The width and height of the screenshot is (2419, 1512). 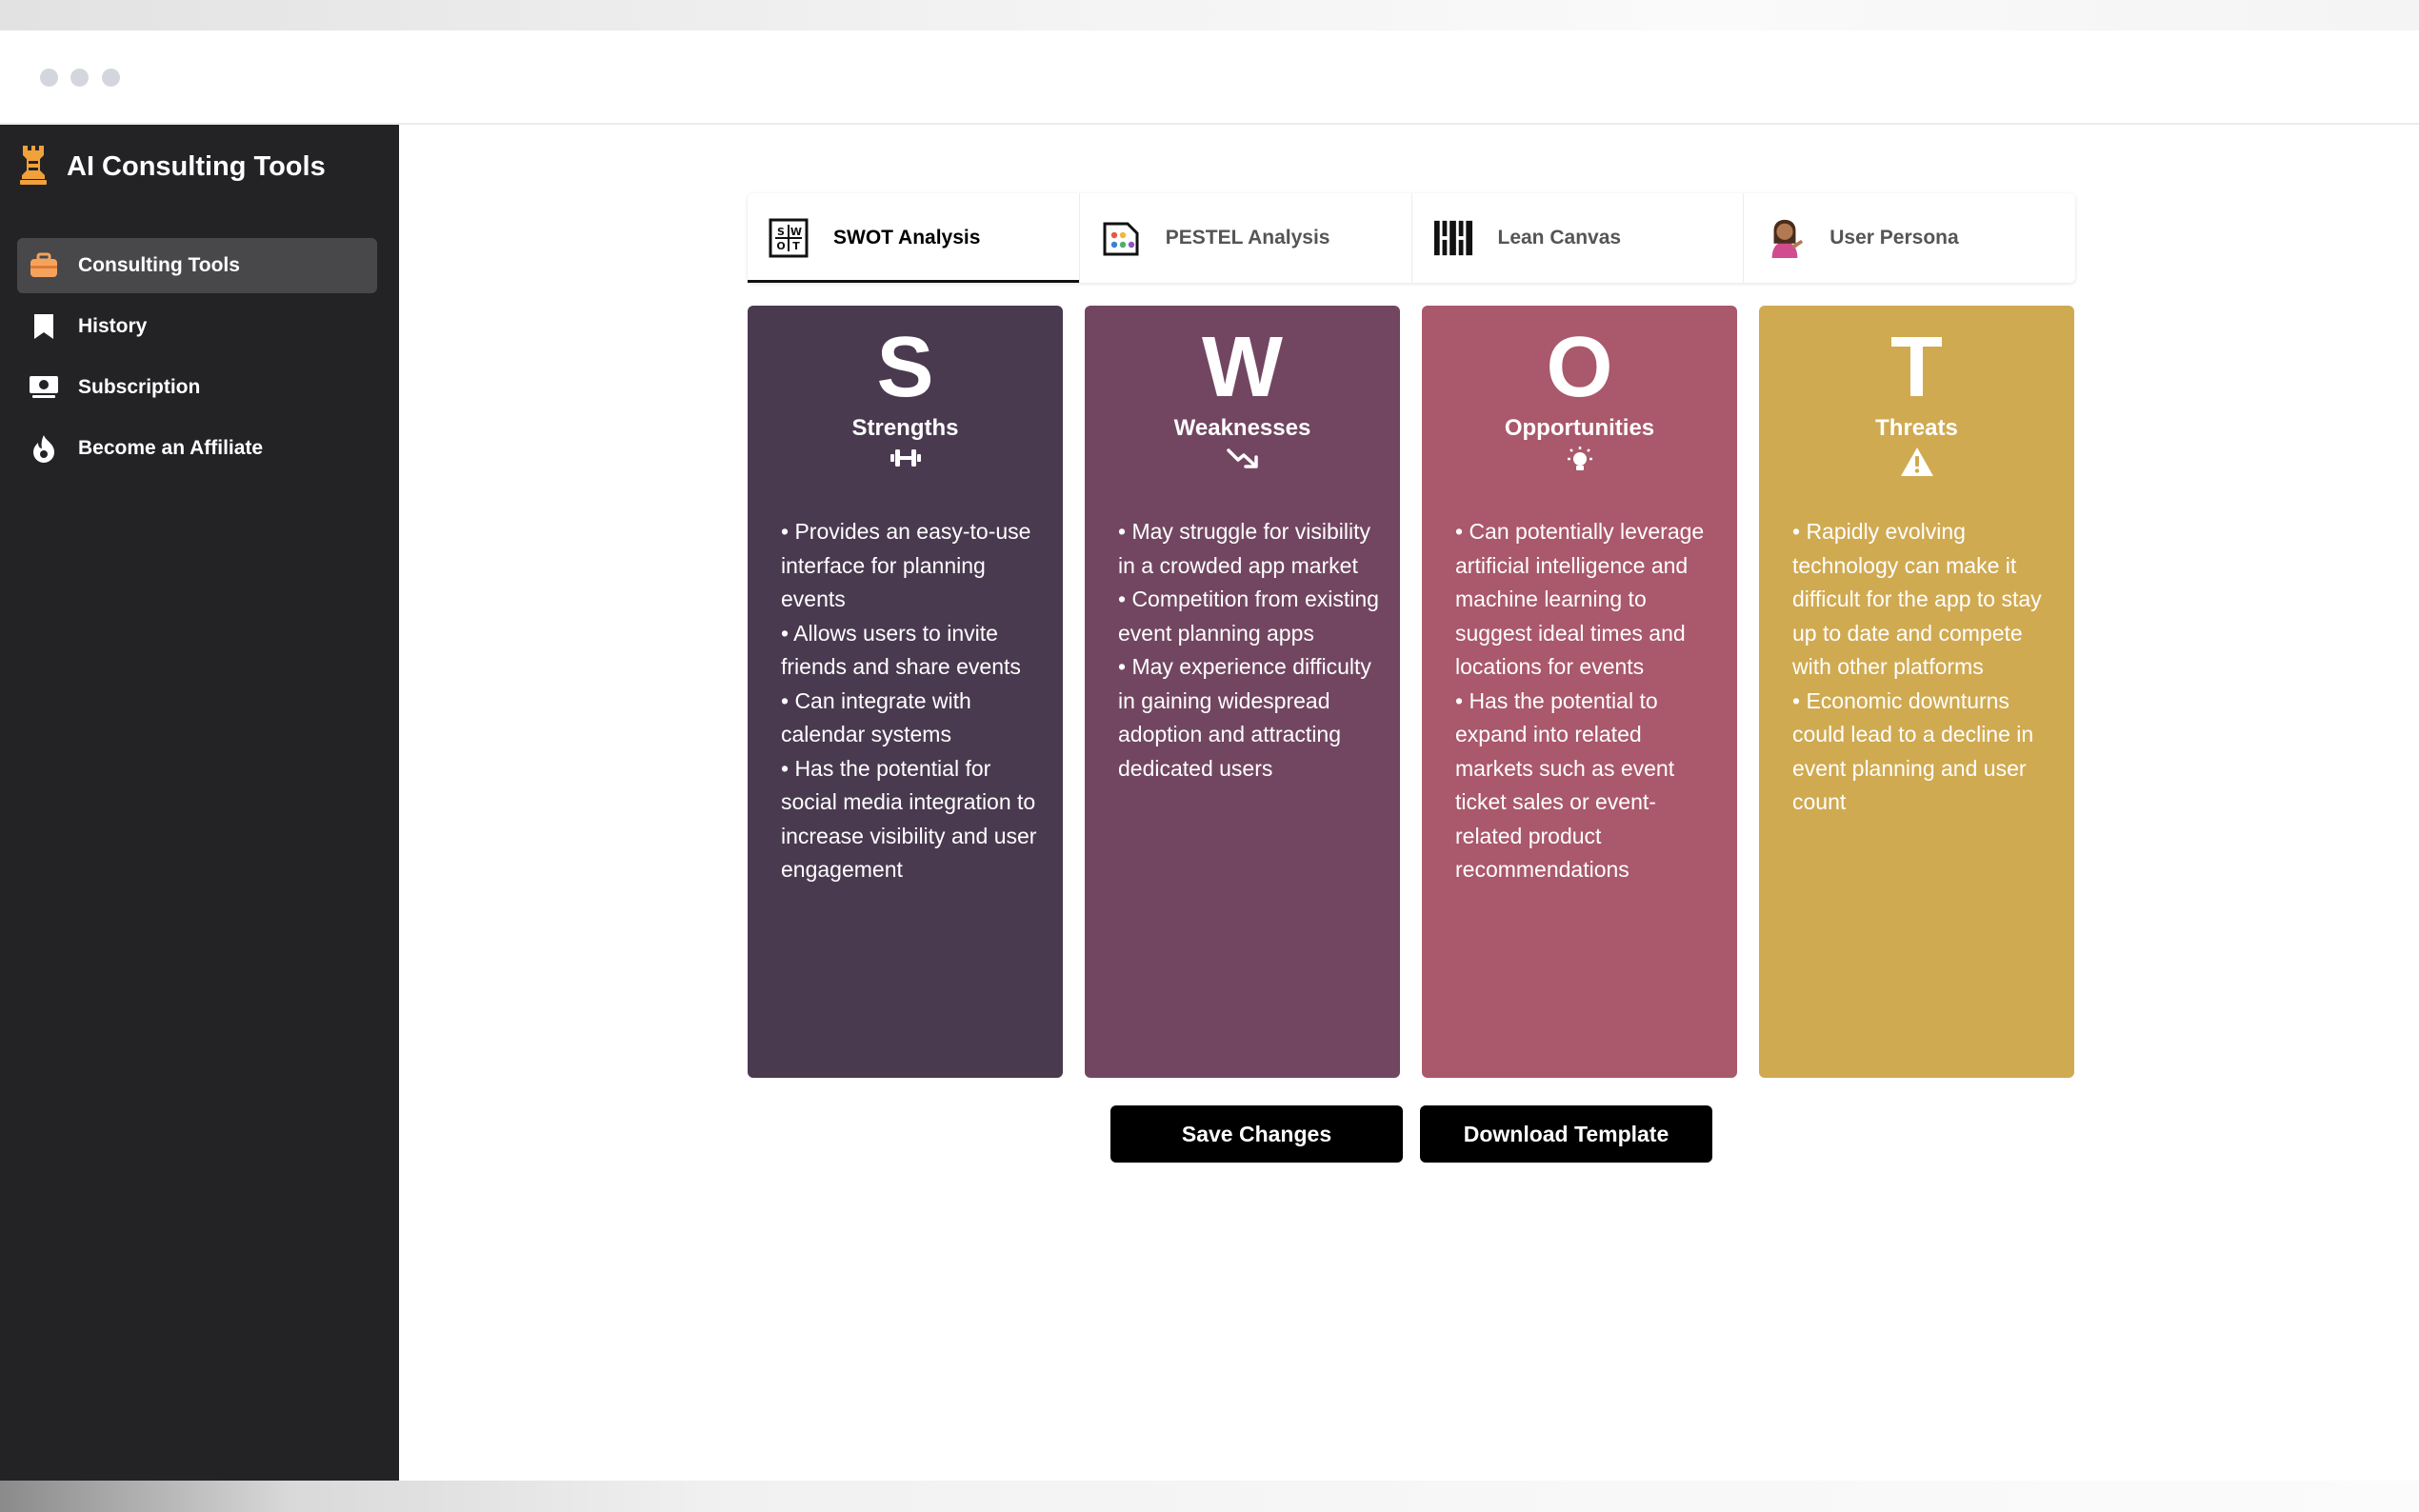 What do you see at coordinates (113, 326) in the screenshot?
I see `sidebar-item-label: History` at bounding box center [113, 326].